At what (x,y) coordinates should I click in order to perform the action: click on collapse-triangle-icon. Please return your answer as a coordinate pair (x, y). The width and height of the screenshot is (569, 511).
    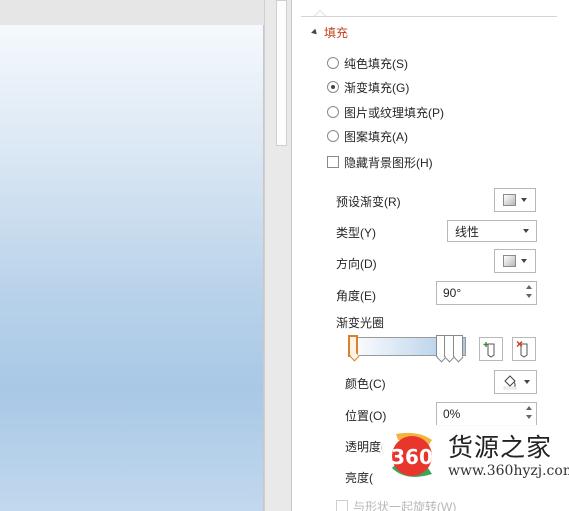
    Looking at the image, I should click on (315, 32).